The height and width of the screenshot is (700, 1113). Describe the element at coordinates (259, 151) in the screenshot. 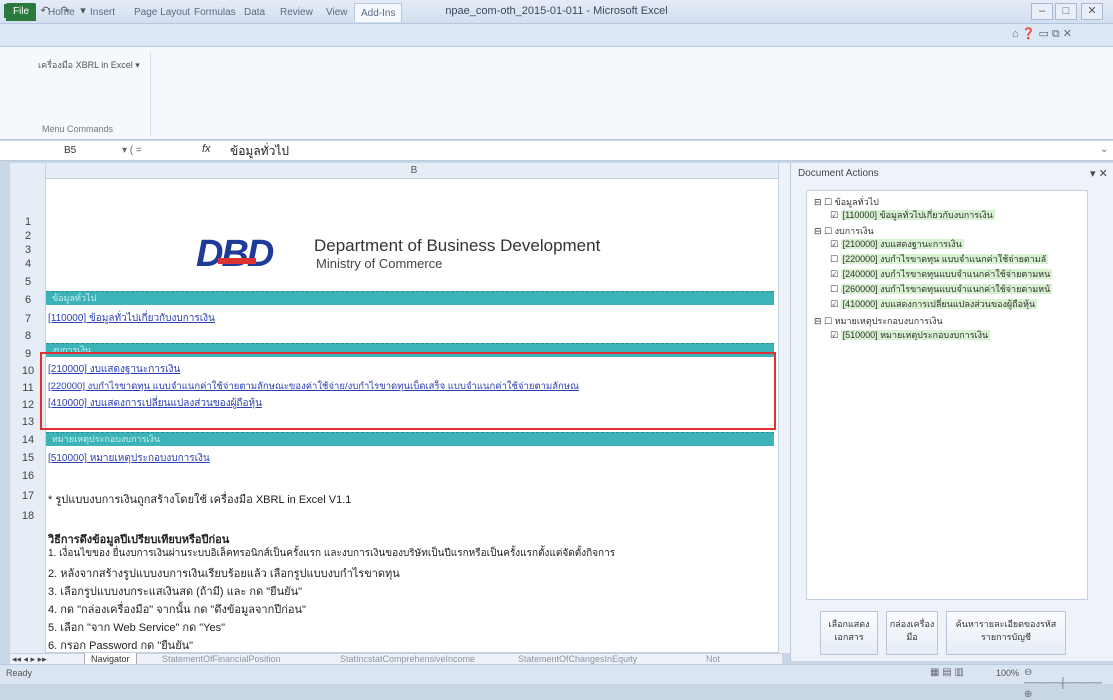

I see `formula-input: ข้อมูลทั่วไป` at that location.